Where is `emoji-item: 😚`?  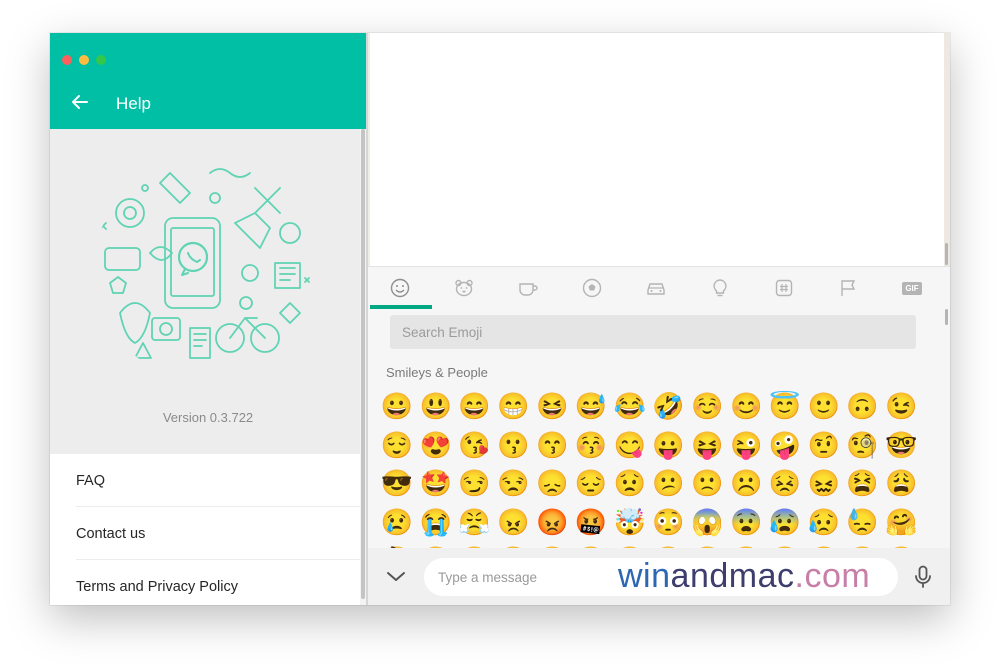 emoji-item: 😚 is located at coordinates (591, 445).